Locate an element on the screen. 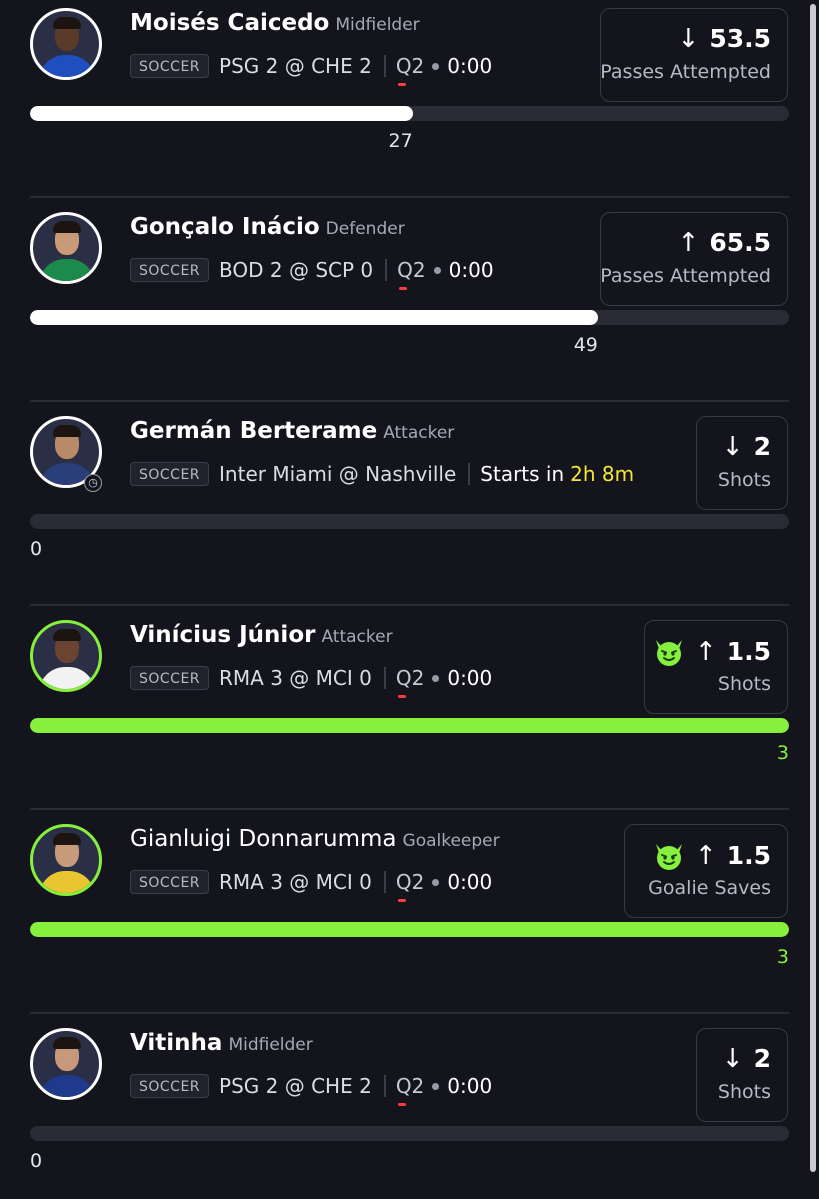  player-name-line: Germán Berterame Attacker is located at coordinates (292, 431).